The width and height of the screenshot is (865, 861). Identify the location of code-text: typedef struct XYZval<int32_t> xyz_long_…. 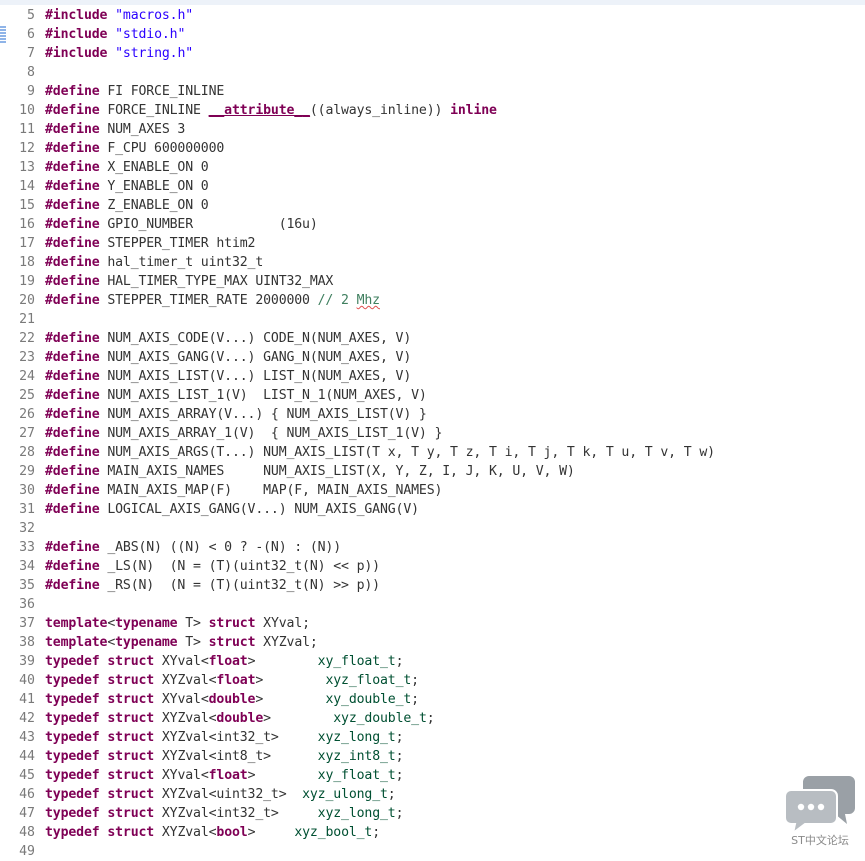
(224, 813).